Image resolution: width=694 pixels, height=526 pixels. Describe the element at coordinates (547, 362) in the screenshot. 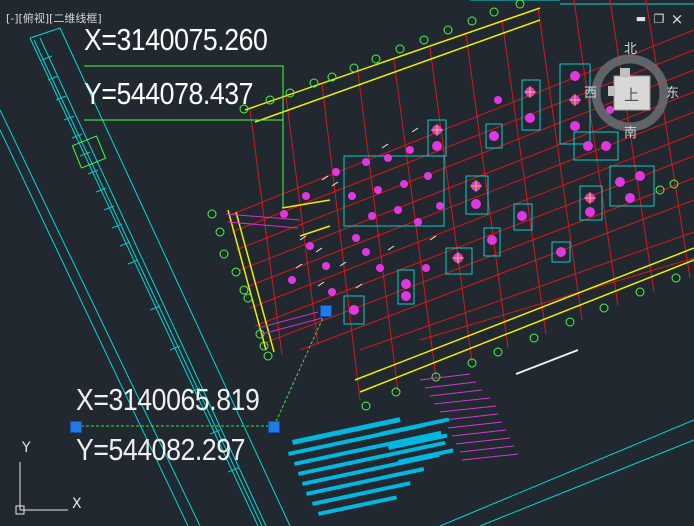

I see `section-mark` at that location.